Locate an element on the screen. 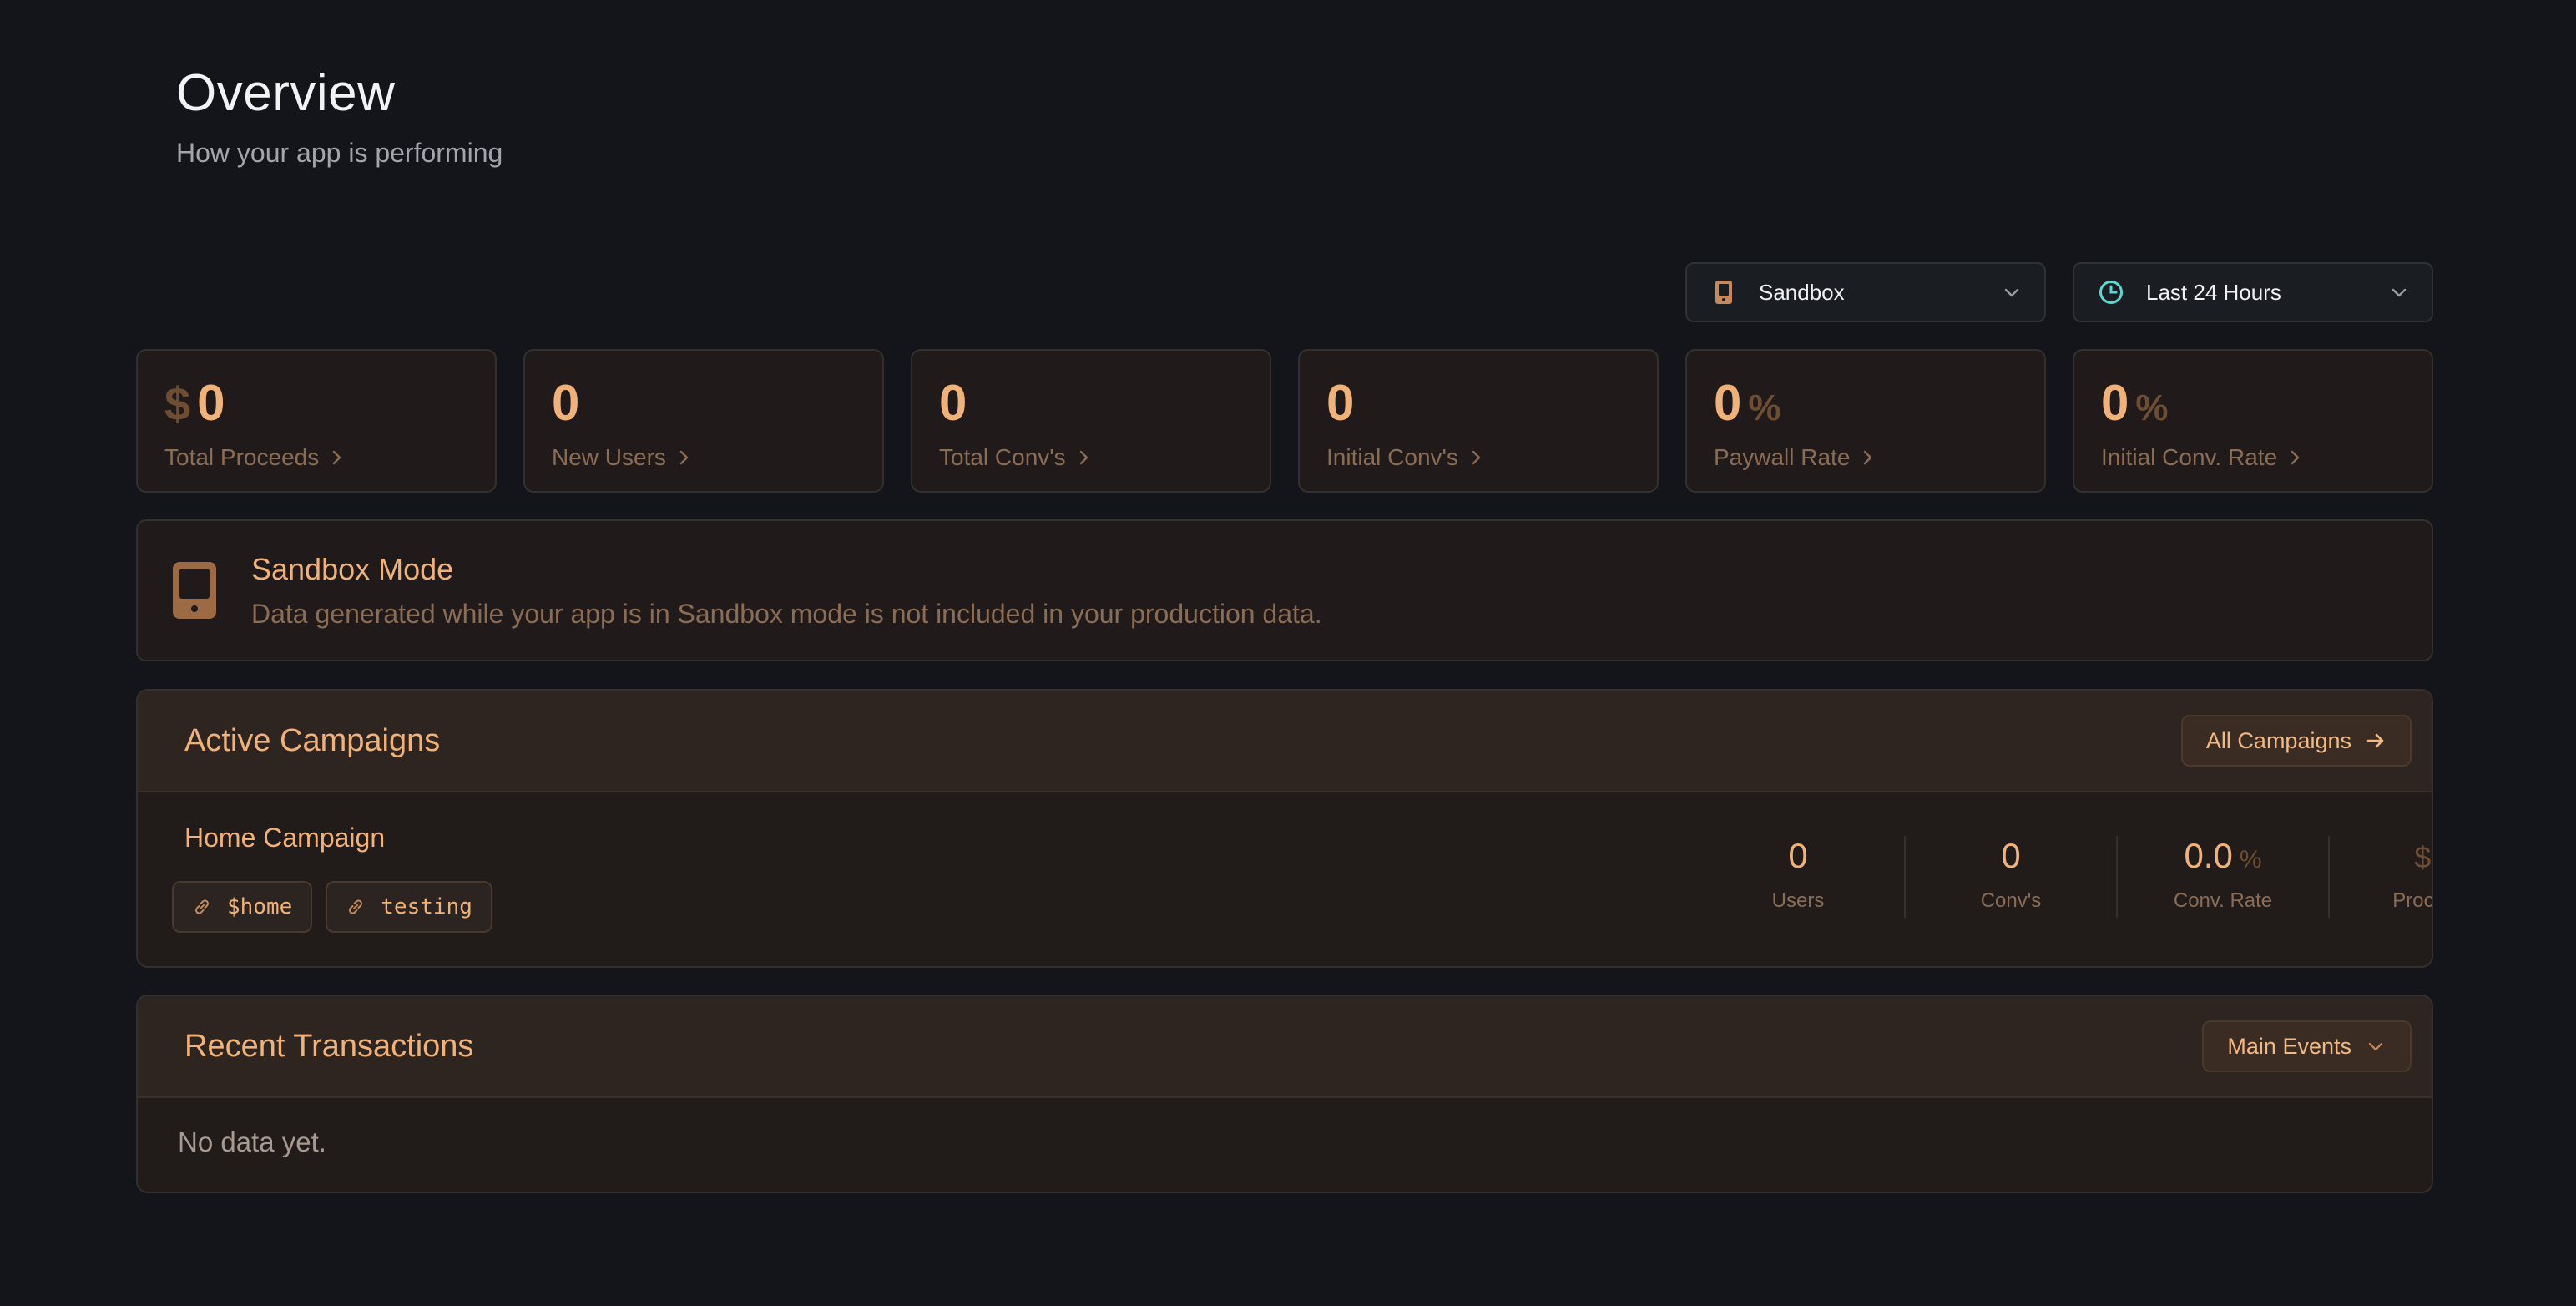  stat-label-text: Total Conv's is located at coordinates (1003, 457).